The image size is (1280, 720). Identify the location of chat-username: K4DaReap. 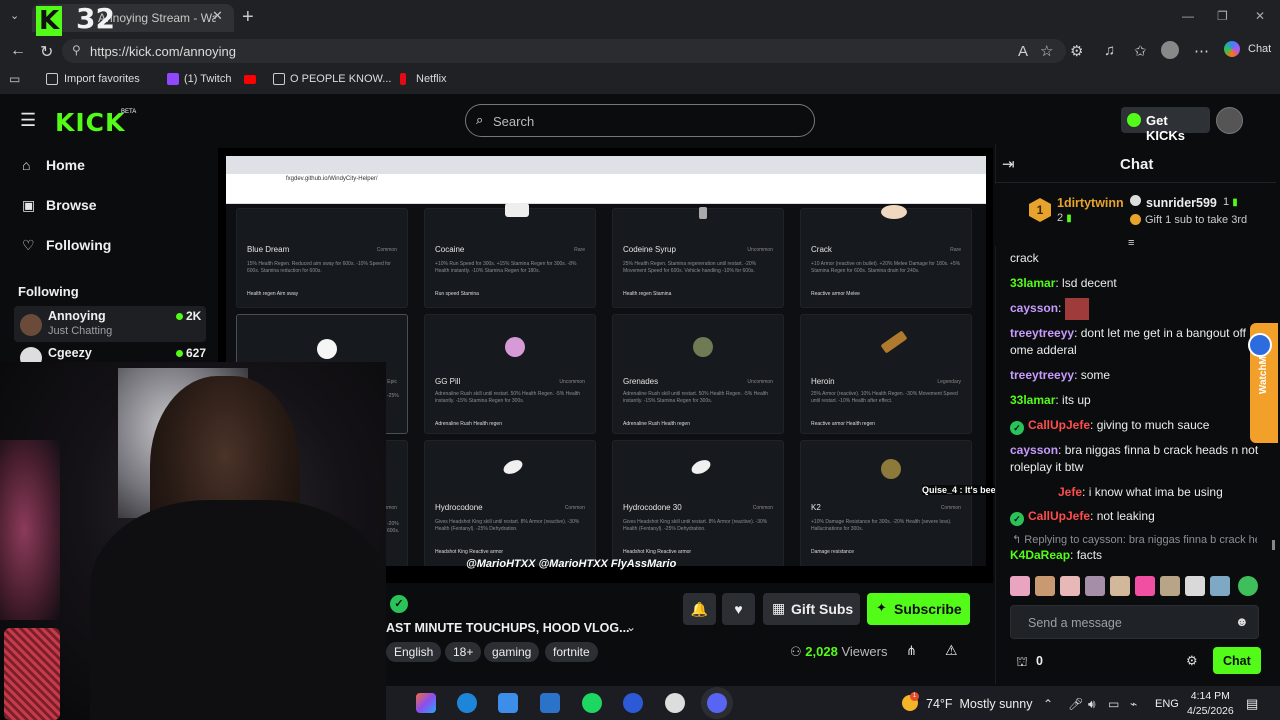
(1040, 555).